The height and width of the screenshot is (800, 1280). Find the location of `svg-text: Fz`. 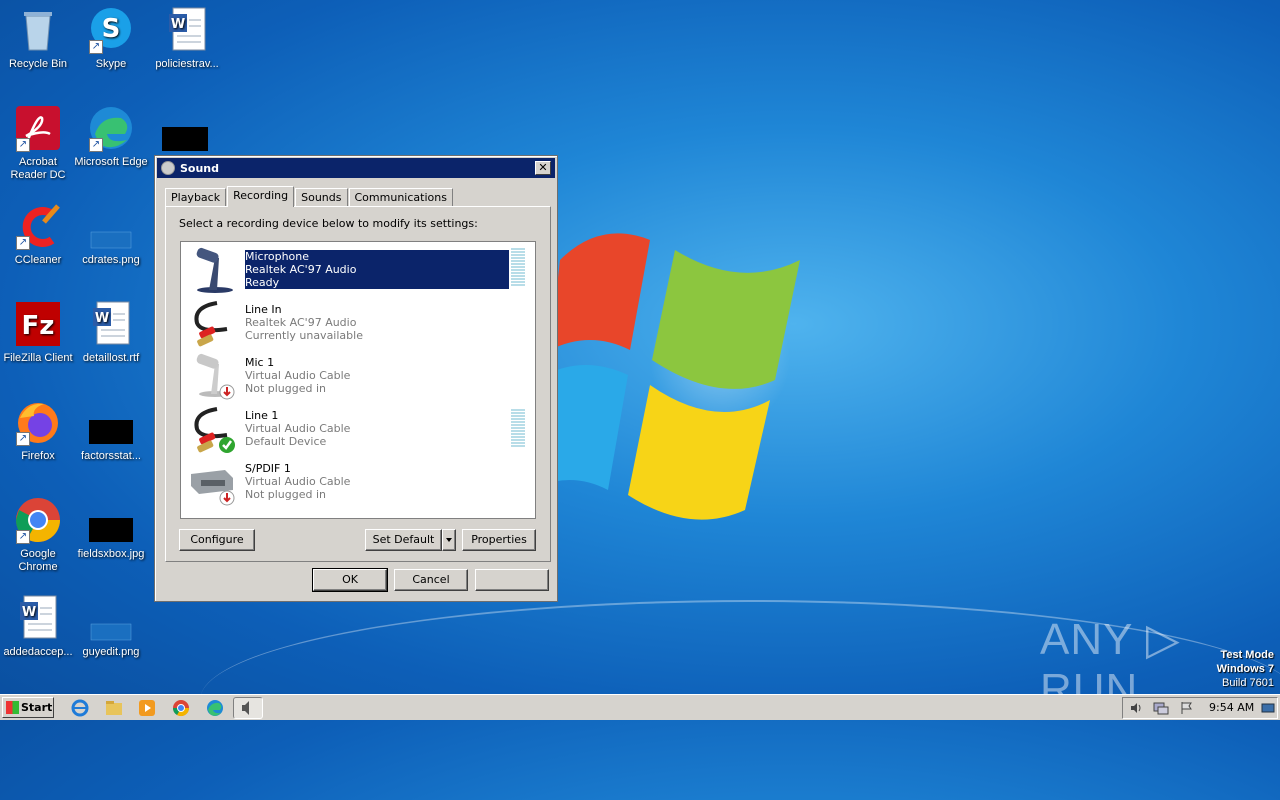

svg-text: Fz is located at coordinates (38, 326).